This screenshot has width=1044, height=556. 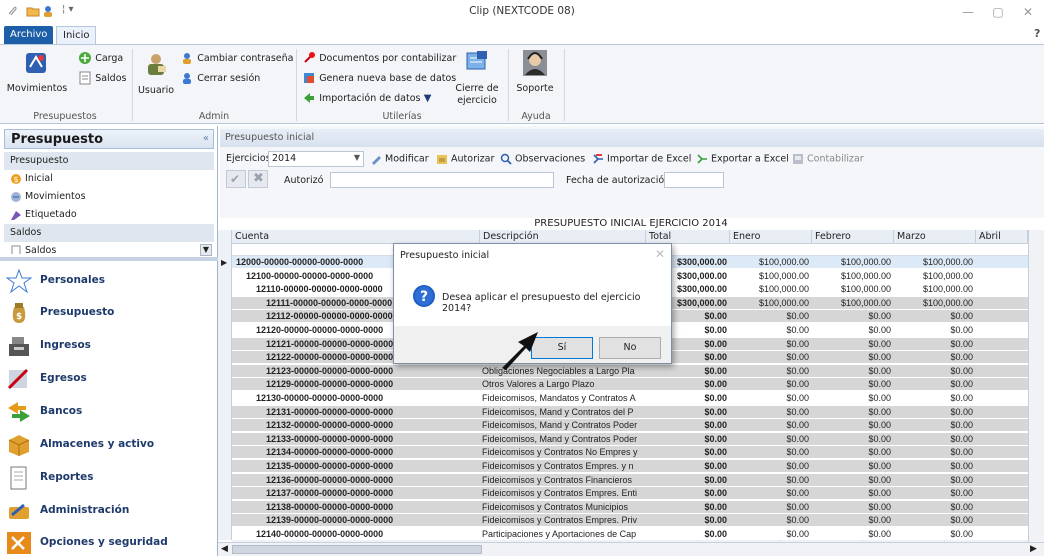 What do you see at coordinates (853, 237) in the screenshot?
I see `col-header-febrero: Febrero` at bounding box center [853, 237].